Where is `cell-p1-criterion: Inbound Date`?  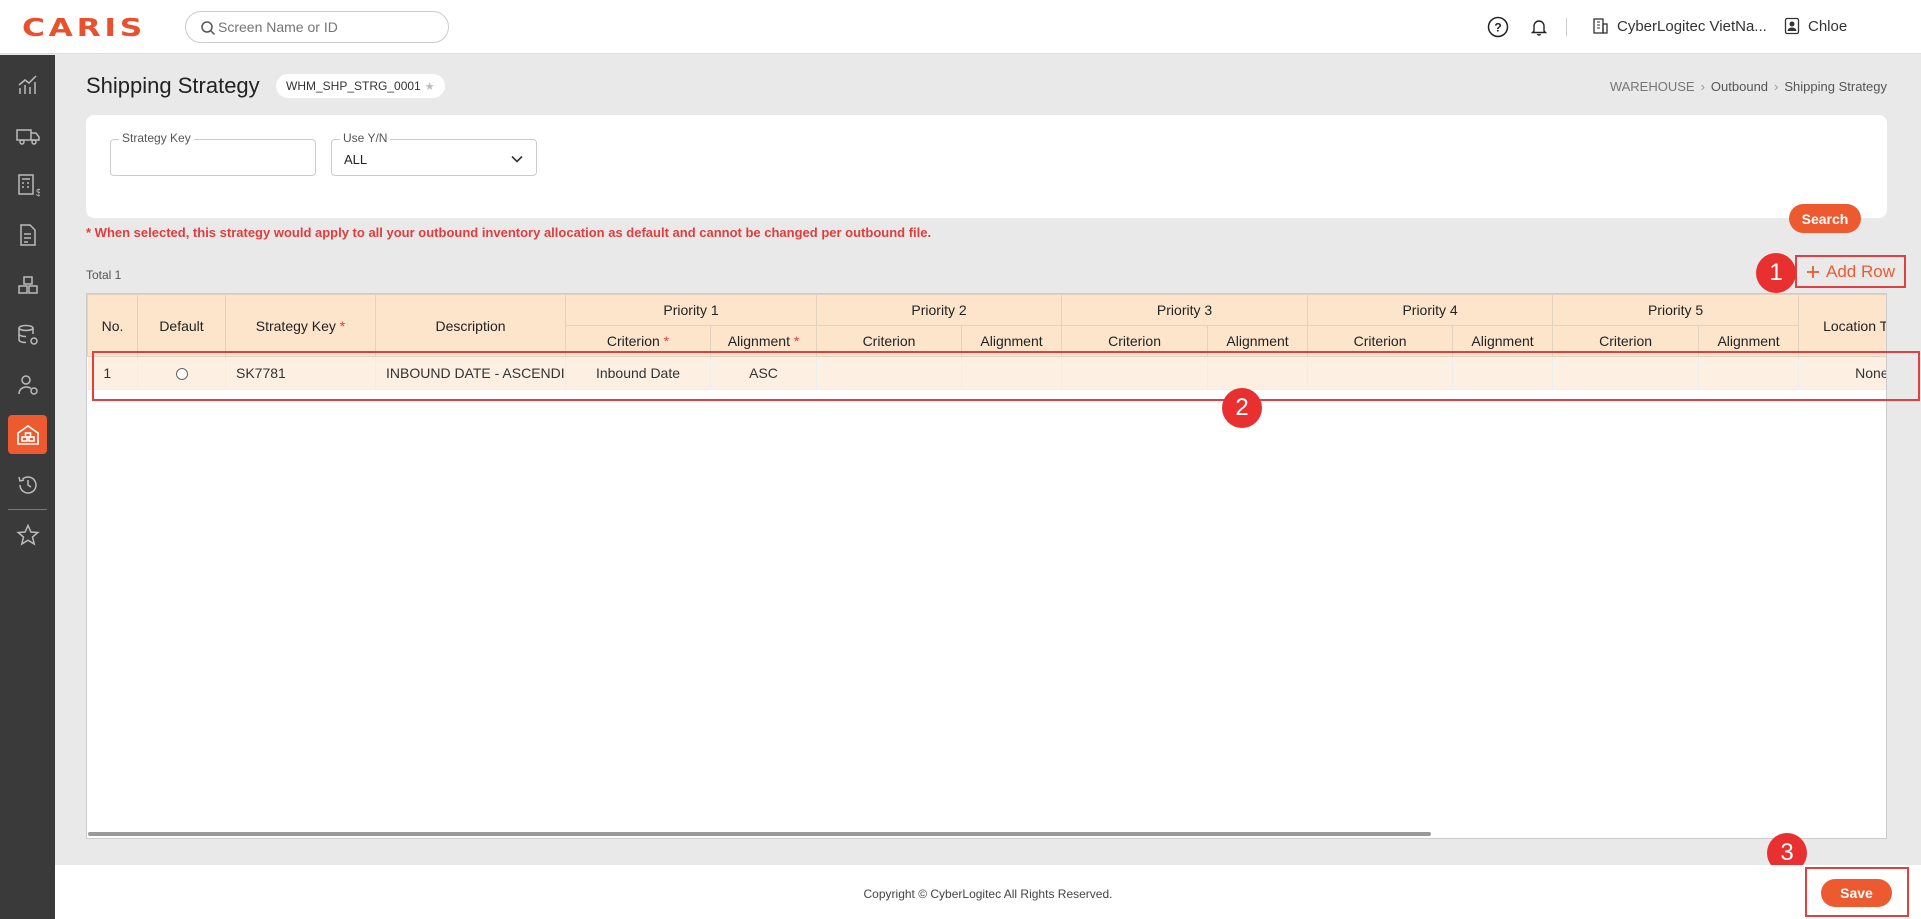 cell-p1-criterion: Inbound Date is located at coordinates (638, 373).